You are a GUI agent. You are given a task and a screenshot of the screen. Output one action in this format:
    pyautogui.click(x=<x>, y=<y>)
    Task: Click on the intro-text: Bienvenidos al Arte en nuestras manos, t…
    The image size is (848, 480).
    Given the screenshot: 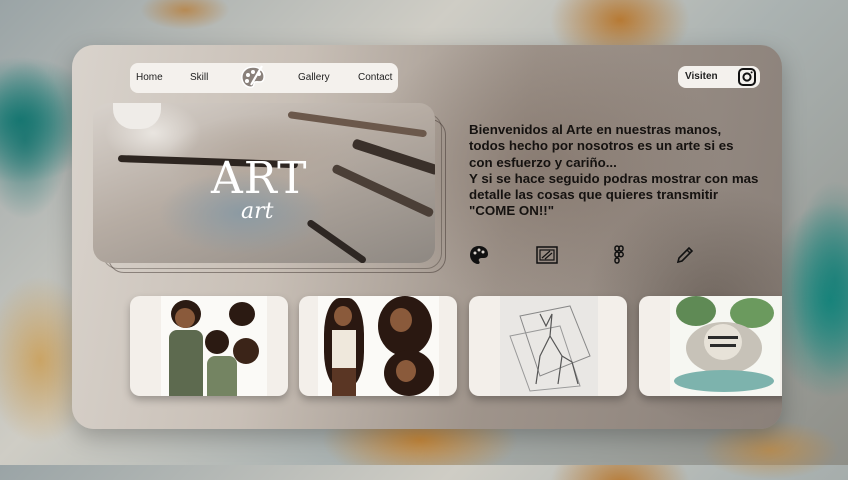 What is the action you would take?
    pyautogui.click(x=614, y=170)
    